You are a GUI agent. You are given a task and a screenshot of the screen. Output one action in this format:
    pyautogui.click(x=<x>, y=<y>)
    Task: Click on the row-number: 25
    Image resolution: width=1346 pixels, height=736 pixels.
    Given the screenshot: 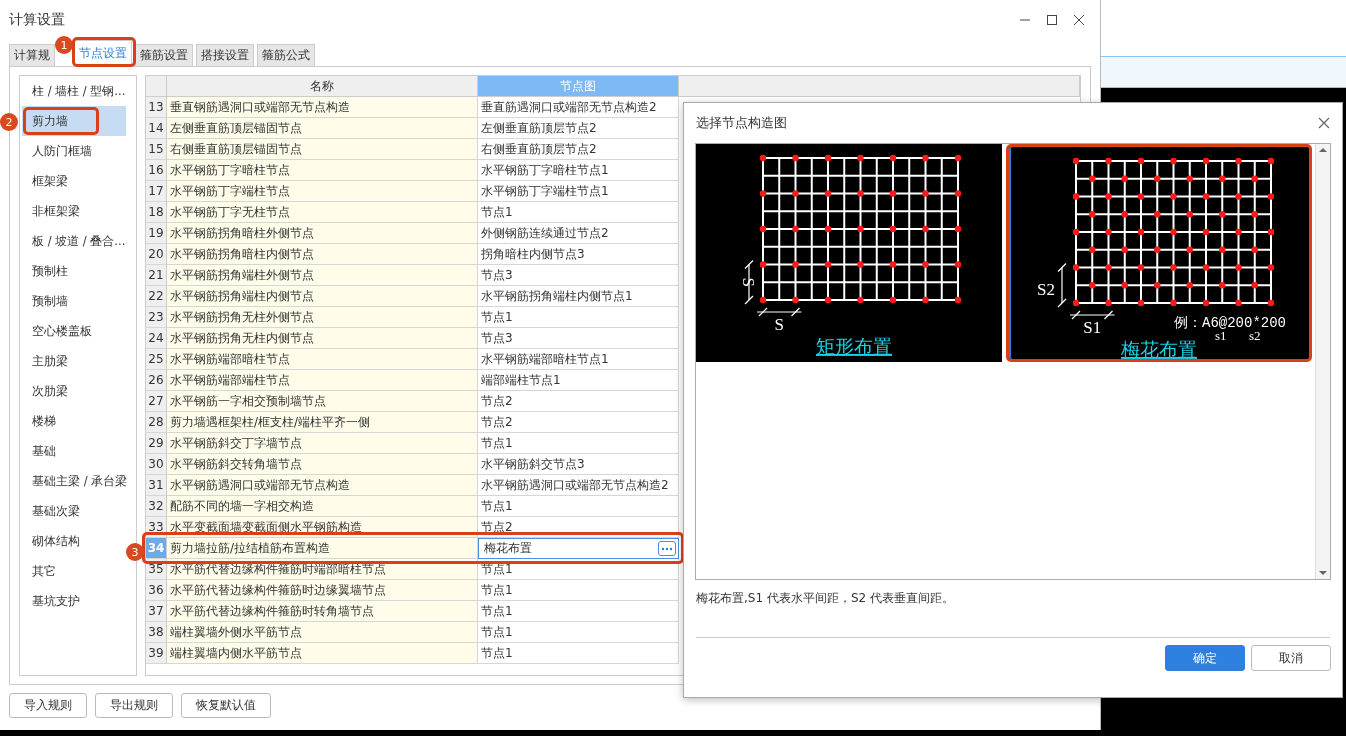 What is the action you would take?
    pyautogui.click(x=156, y=359)
    